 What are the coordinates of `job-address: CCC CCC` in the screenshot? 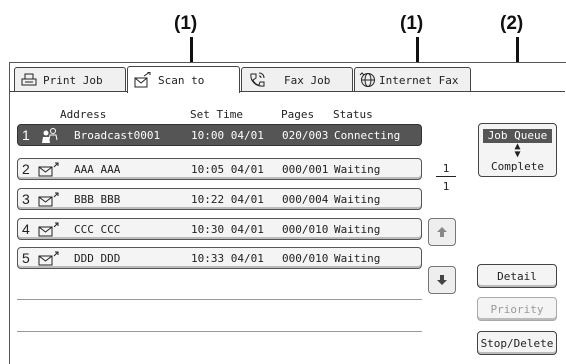 It's located at (97, 229).